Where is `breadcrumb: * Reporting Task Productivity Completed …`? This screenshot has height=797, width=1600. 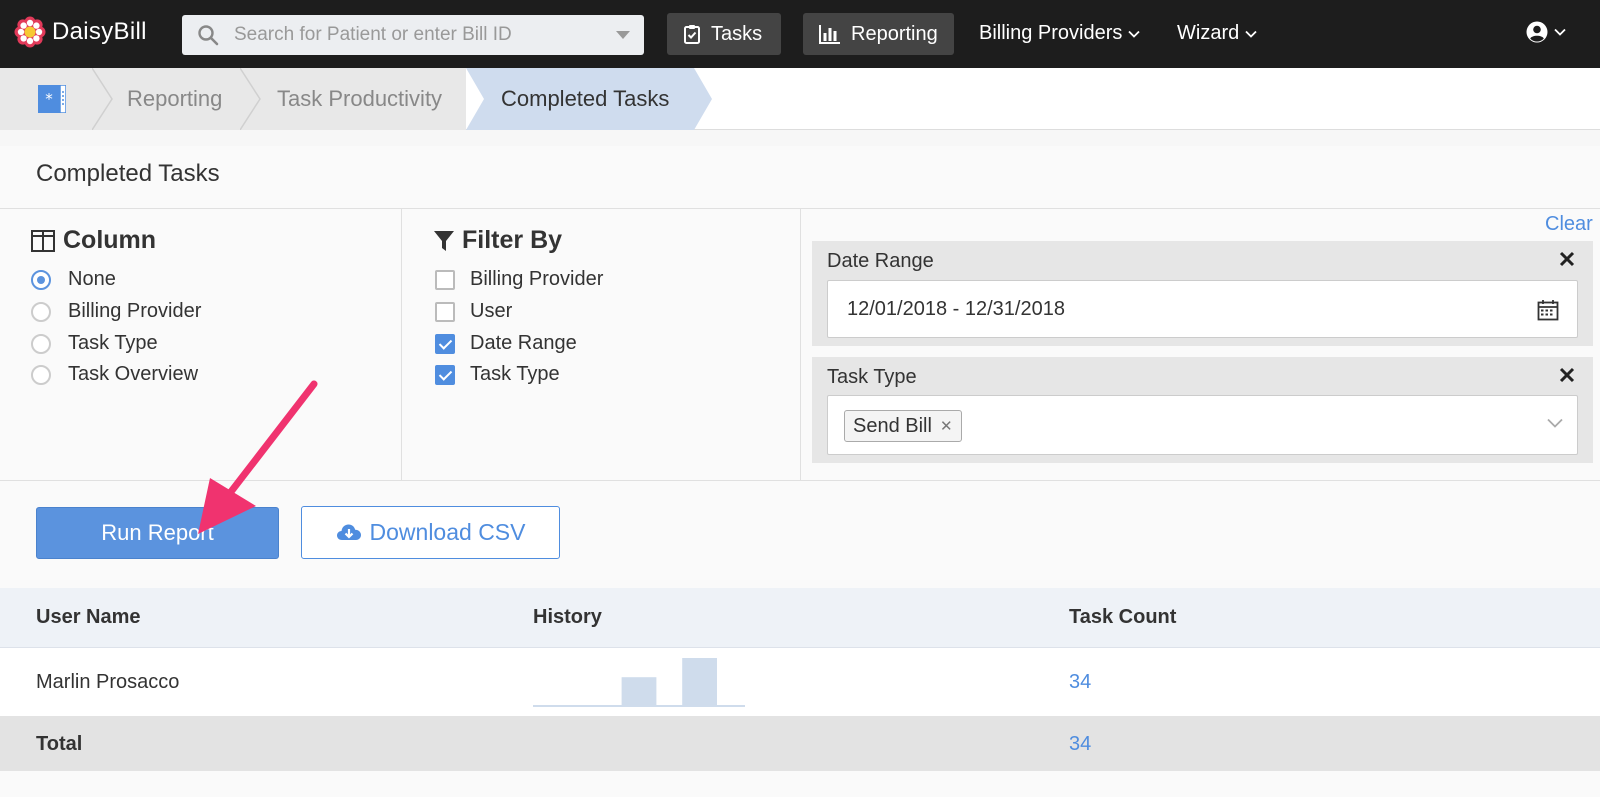
breadcrumb: * Reporting Task Productivity Completed … is located at coordinates (800, 99).